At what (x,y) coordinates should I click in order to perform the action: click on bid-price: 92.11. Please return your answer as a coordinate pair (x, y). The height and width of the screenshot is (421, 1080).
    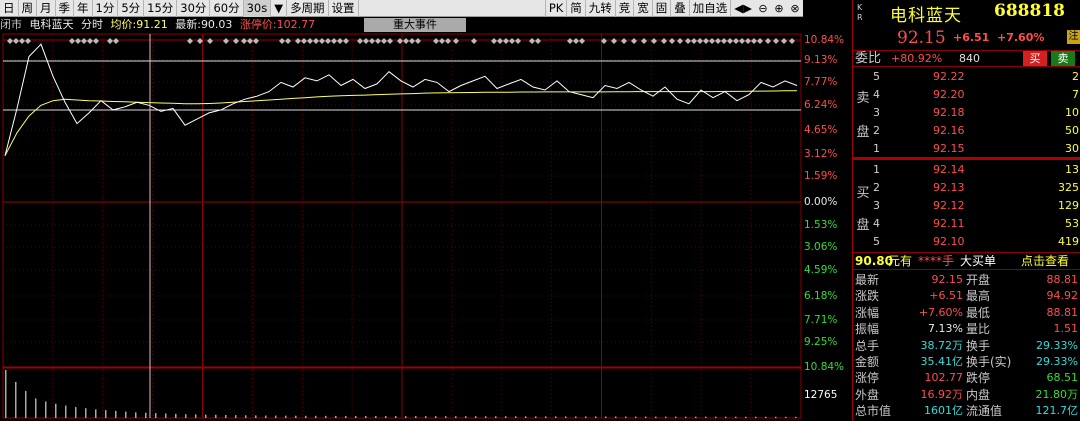
    Looking at the image, I should click on (949, 223).